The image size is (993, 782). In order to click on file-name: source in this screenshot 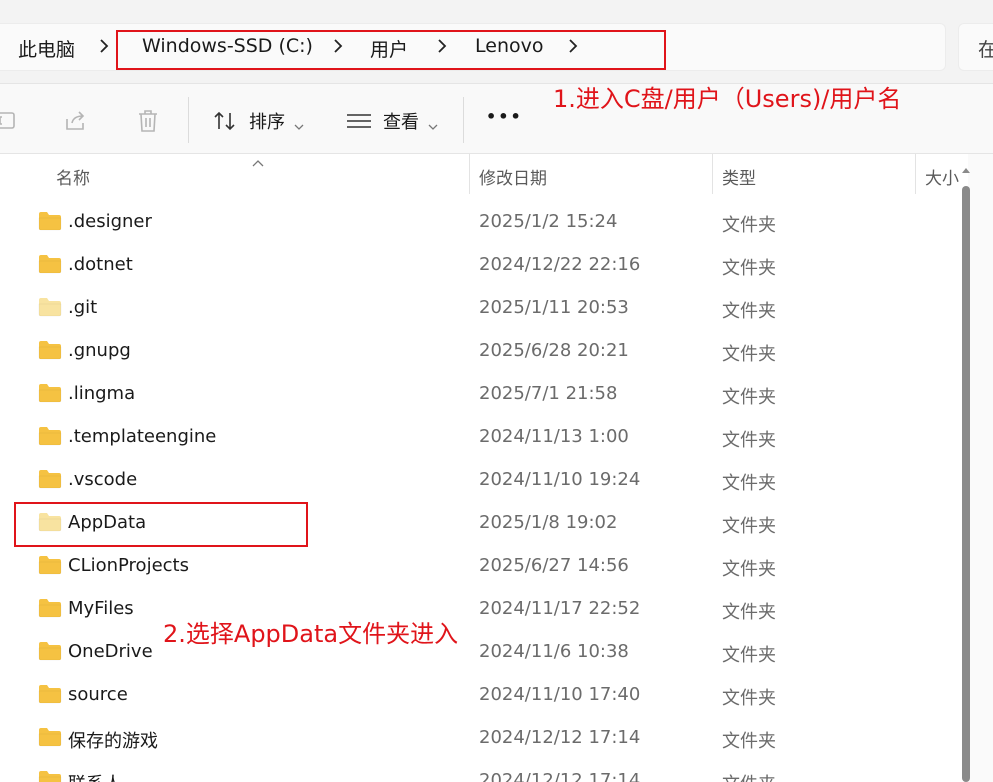, I will do `click(98, 694)`.